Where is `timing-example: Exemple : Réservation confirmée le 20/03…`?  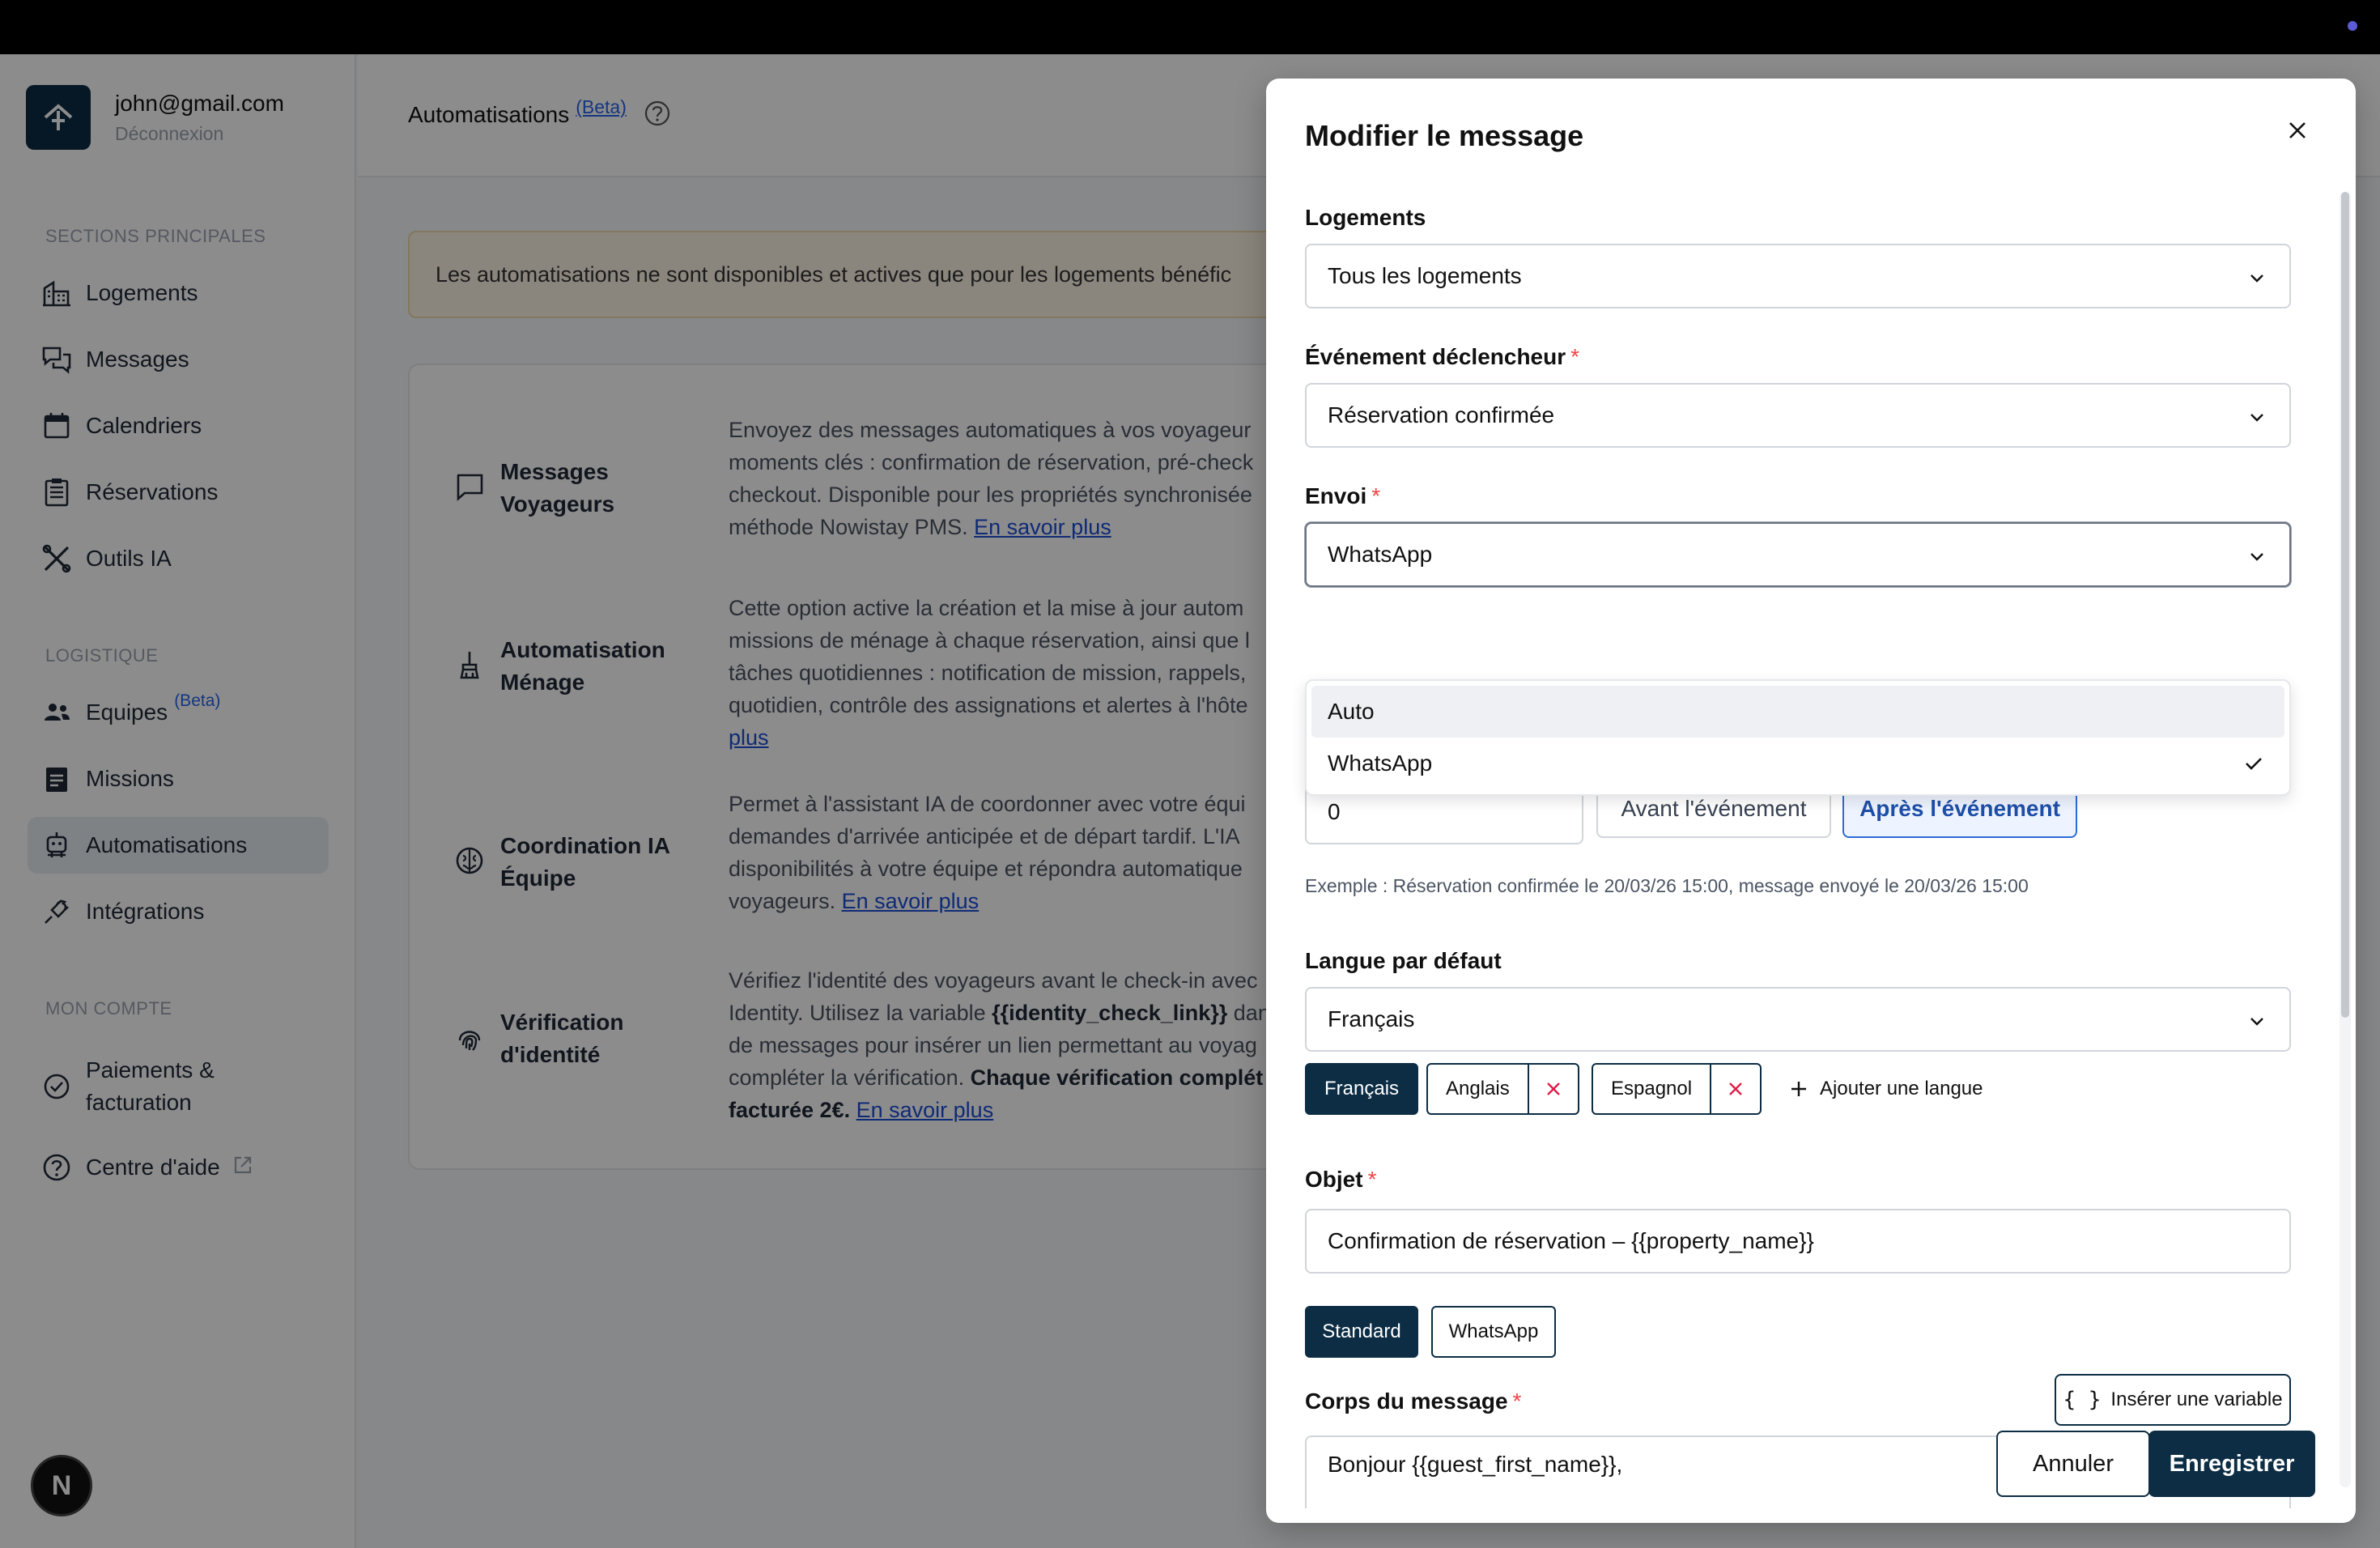
timing-example: Exemple : Réservation confirmée le 20/03… is located at coordinates (1667, 886).